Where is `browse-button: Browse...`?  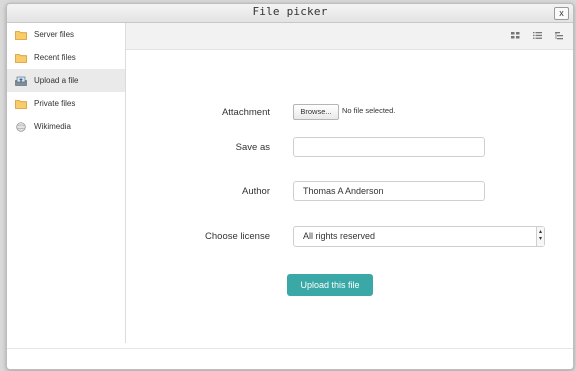 browse-button: Browse... is located at coordinates (316, 112).